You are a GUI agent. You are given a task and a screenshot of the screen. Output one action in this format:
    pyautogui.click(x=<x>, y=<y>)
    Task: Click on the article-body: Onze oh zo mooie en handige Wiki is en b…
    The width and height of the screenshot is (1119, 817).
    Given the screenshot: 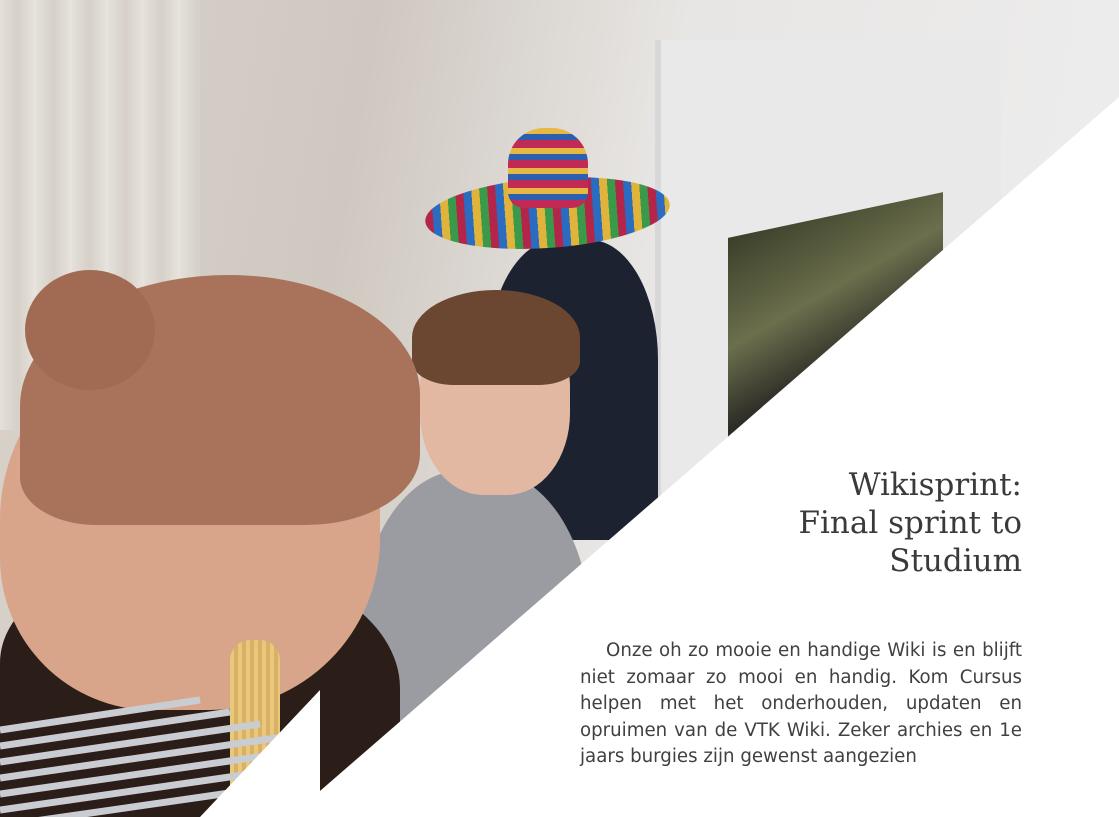 What is the action you would take?
    pyautogui.click(x=801, y=703)
    